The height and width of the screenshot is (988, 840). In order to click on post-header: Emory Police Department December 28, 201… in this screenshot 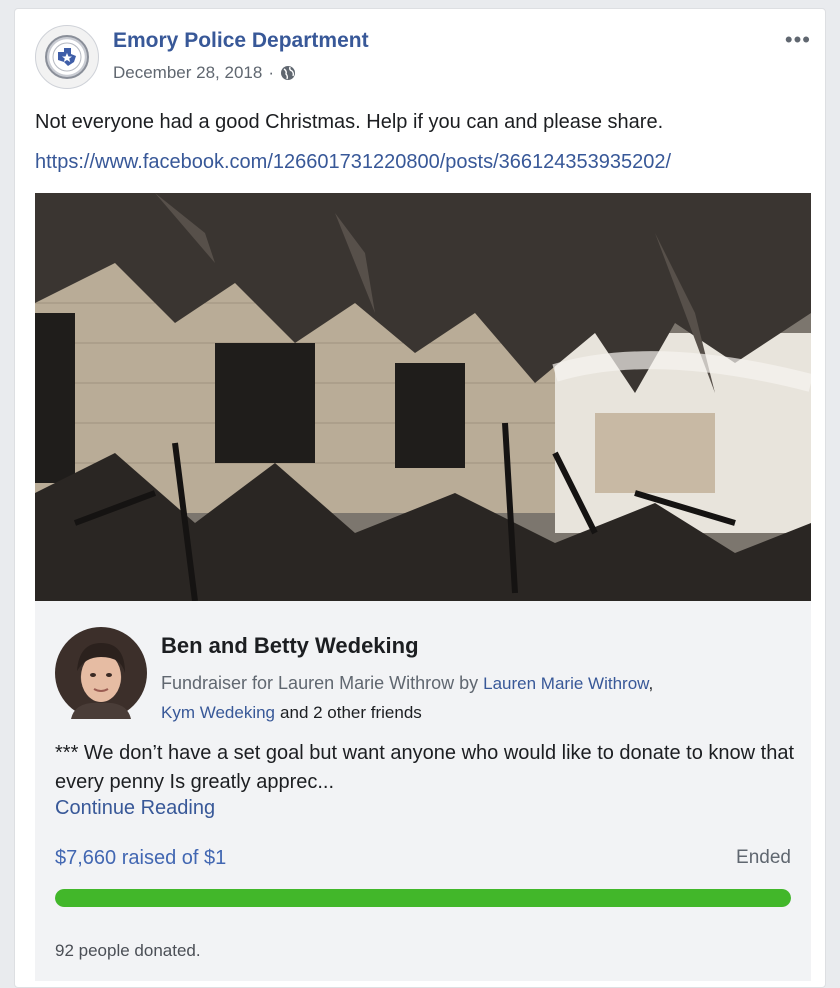, I will do `click(422, 61)`.